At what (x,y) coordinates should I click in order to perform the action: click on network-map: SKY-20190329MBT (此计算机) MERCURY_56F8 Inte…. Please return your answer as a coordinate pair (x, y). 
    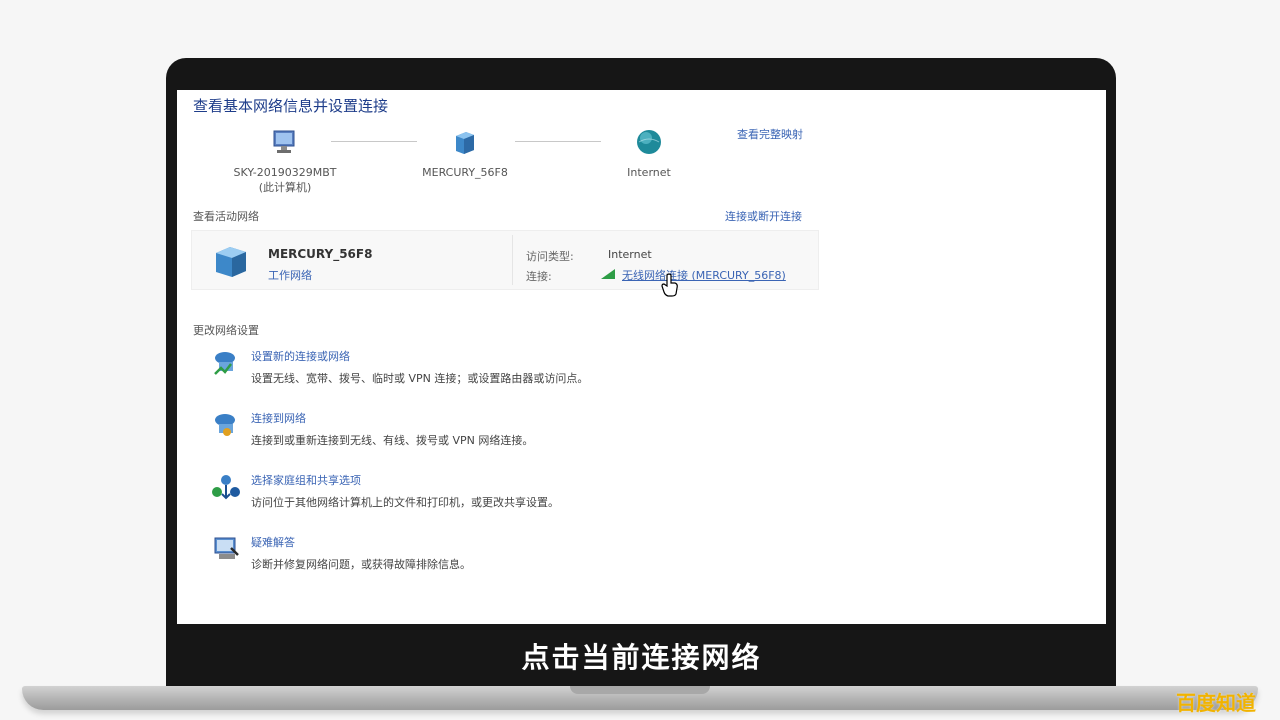
    Looking at the image, I should click on (527, 150).